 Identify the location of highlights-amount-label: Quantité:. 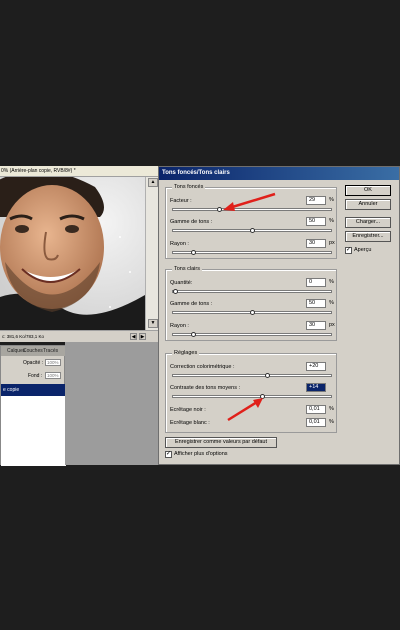
(181, 283).